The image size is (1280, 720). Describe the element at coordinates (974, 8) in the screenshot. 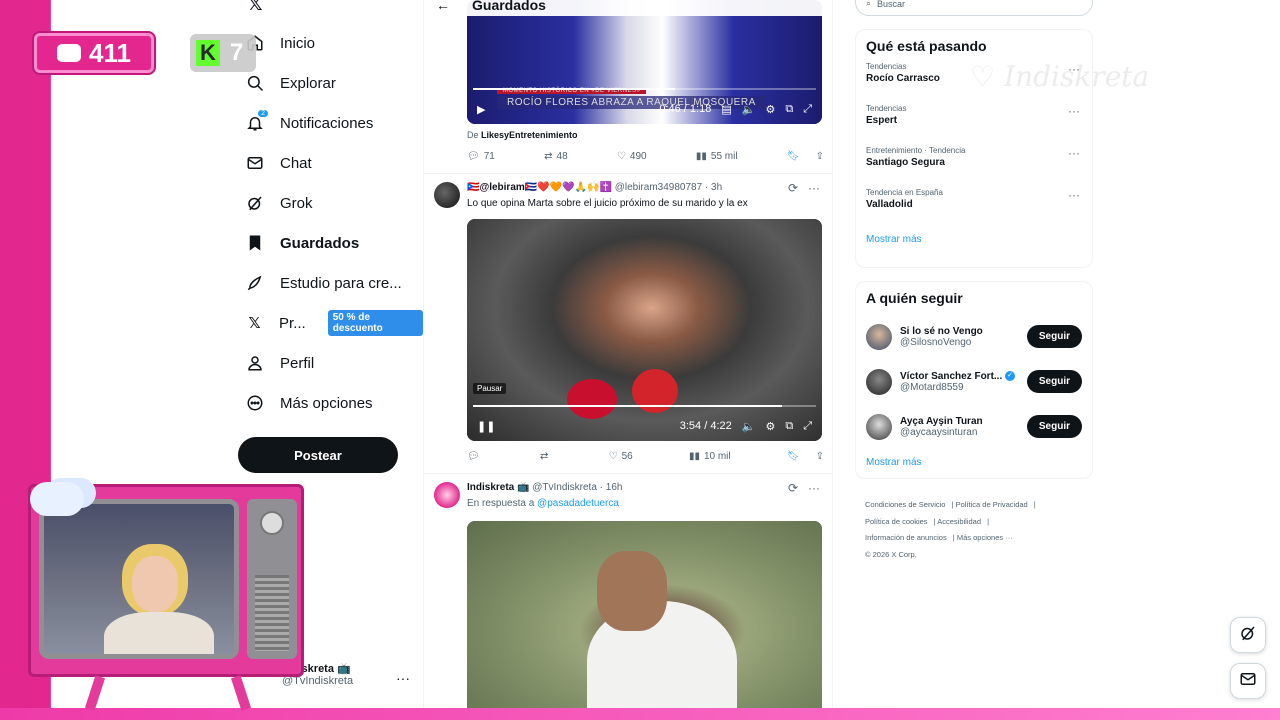

I see `search-input: ⌕ Buscar` at that location.